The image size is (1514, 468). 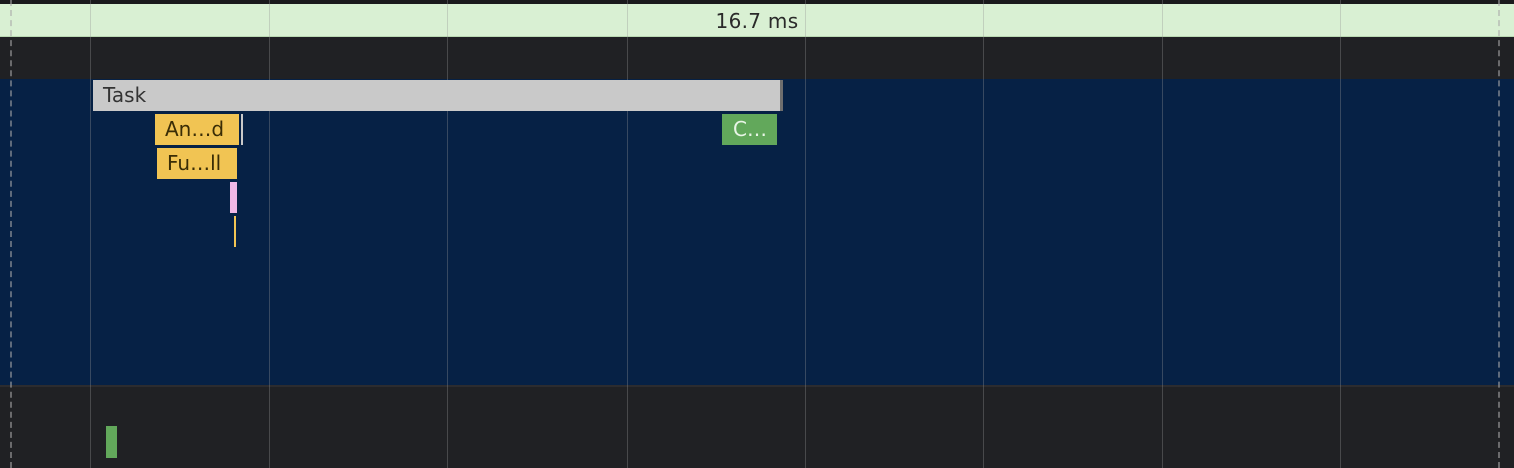 I want to click on sub-event-marker, so click(x=242, y=129).